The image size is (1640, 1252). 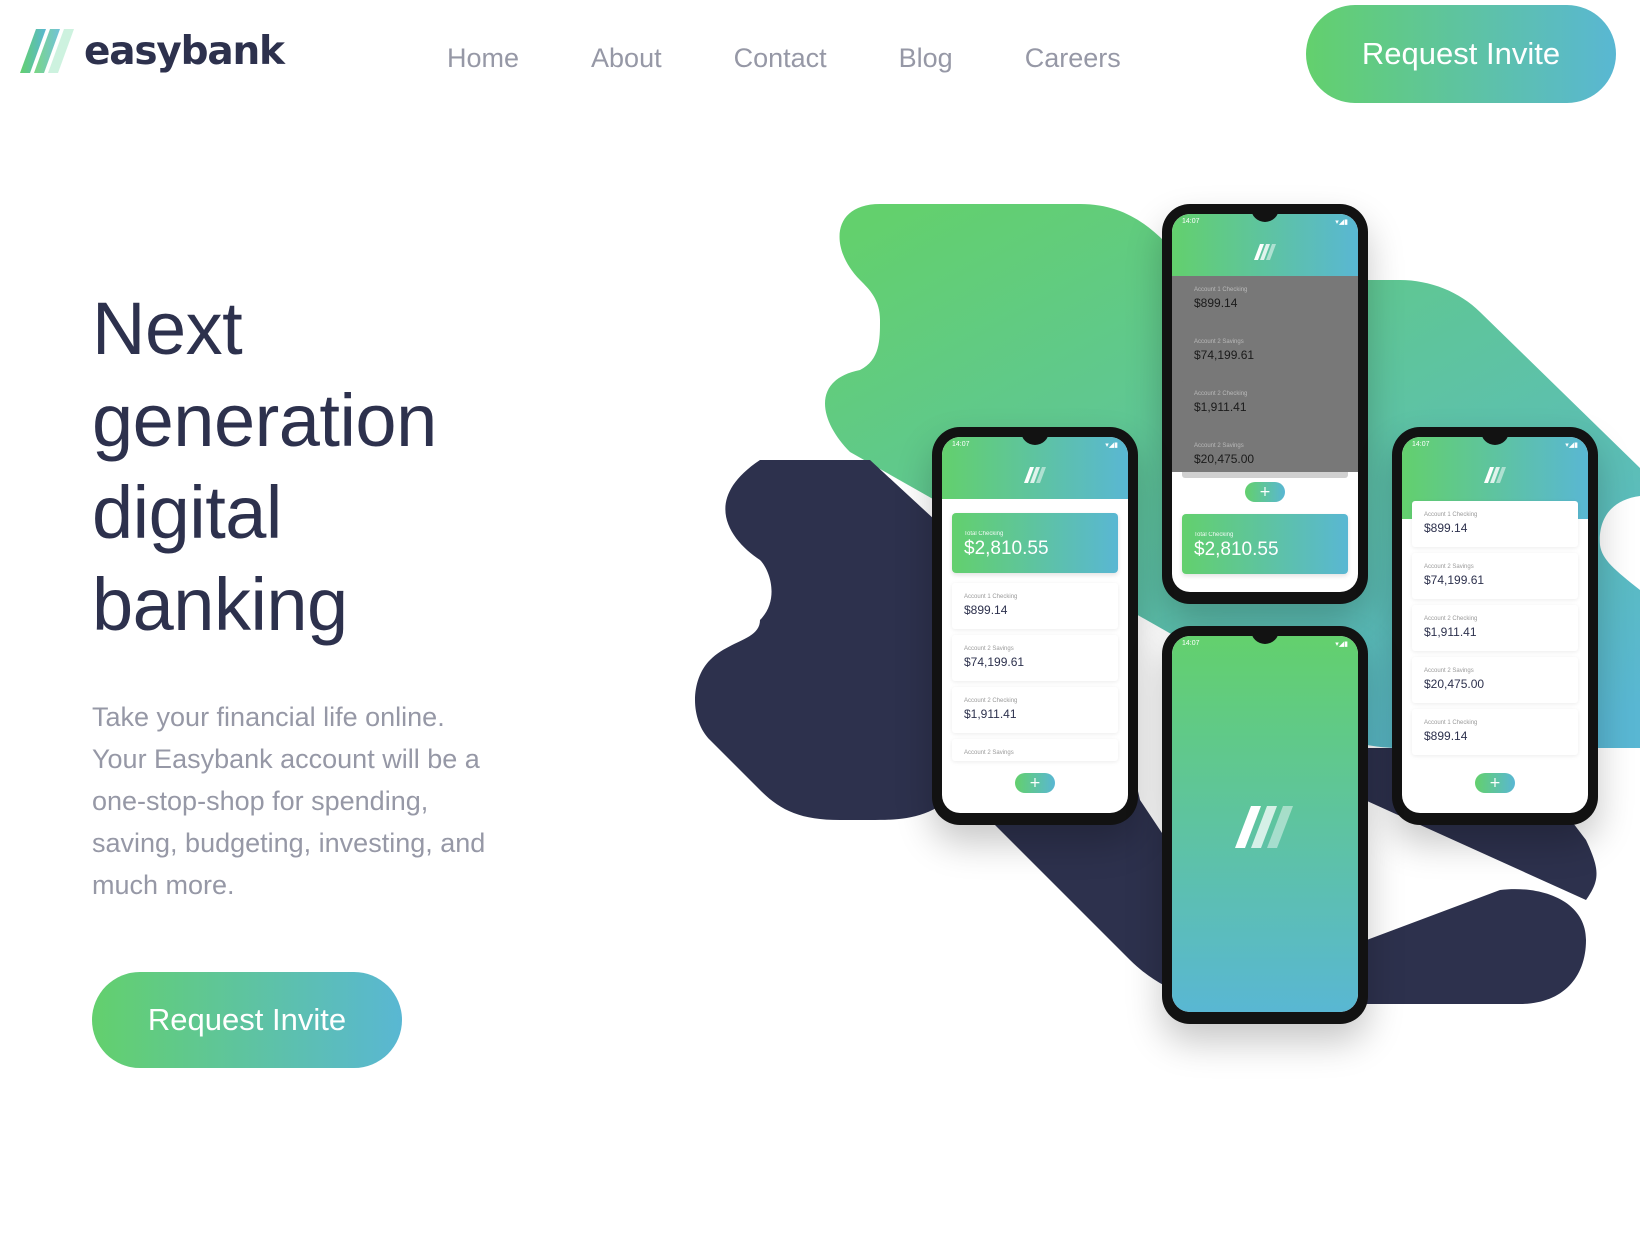 I want to click on logo-mark-icon, so click(x=47, y=51).